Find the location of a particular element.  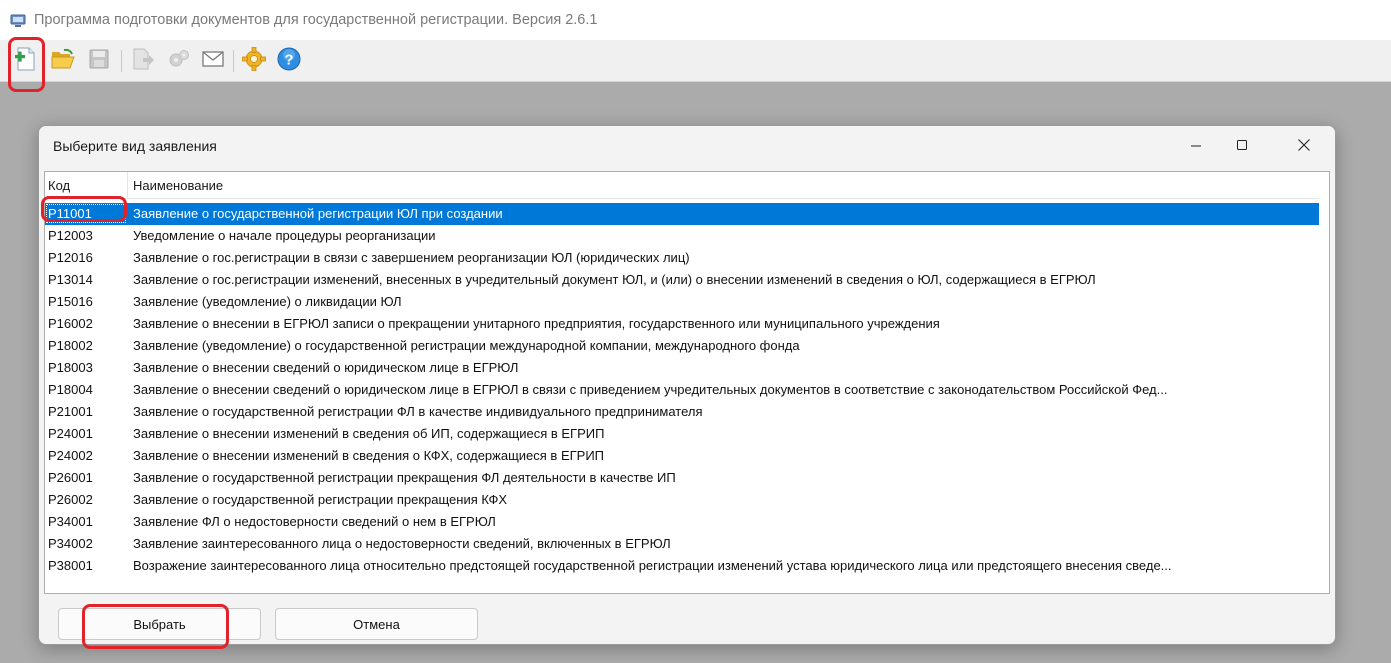

settings-gear-icon is located at coordinates (254, 61).